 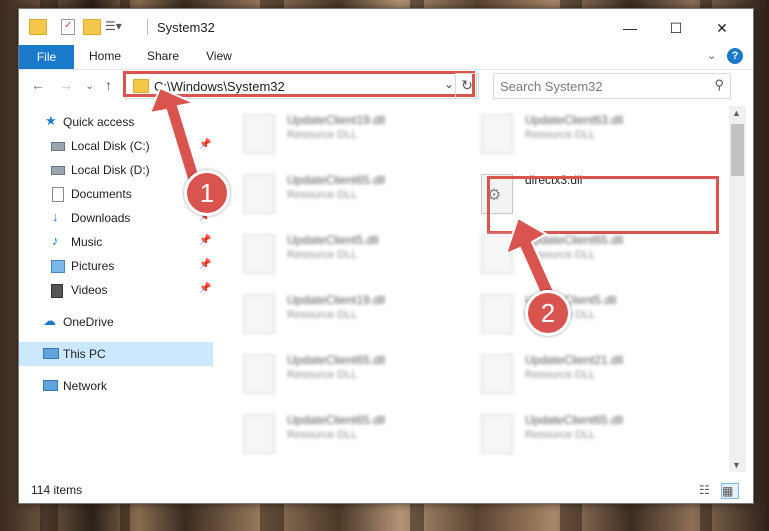 What do you see at coordinates (736, 113) in the screenshot?
I see `scroll-up-icon: ▲` at bounding box center [736, 113].